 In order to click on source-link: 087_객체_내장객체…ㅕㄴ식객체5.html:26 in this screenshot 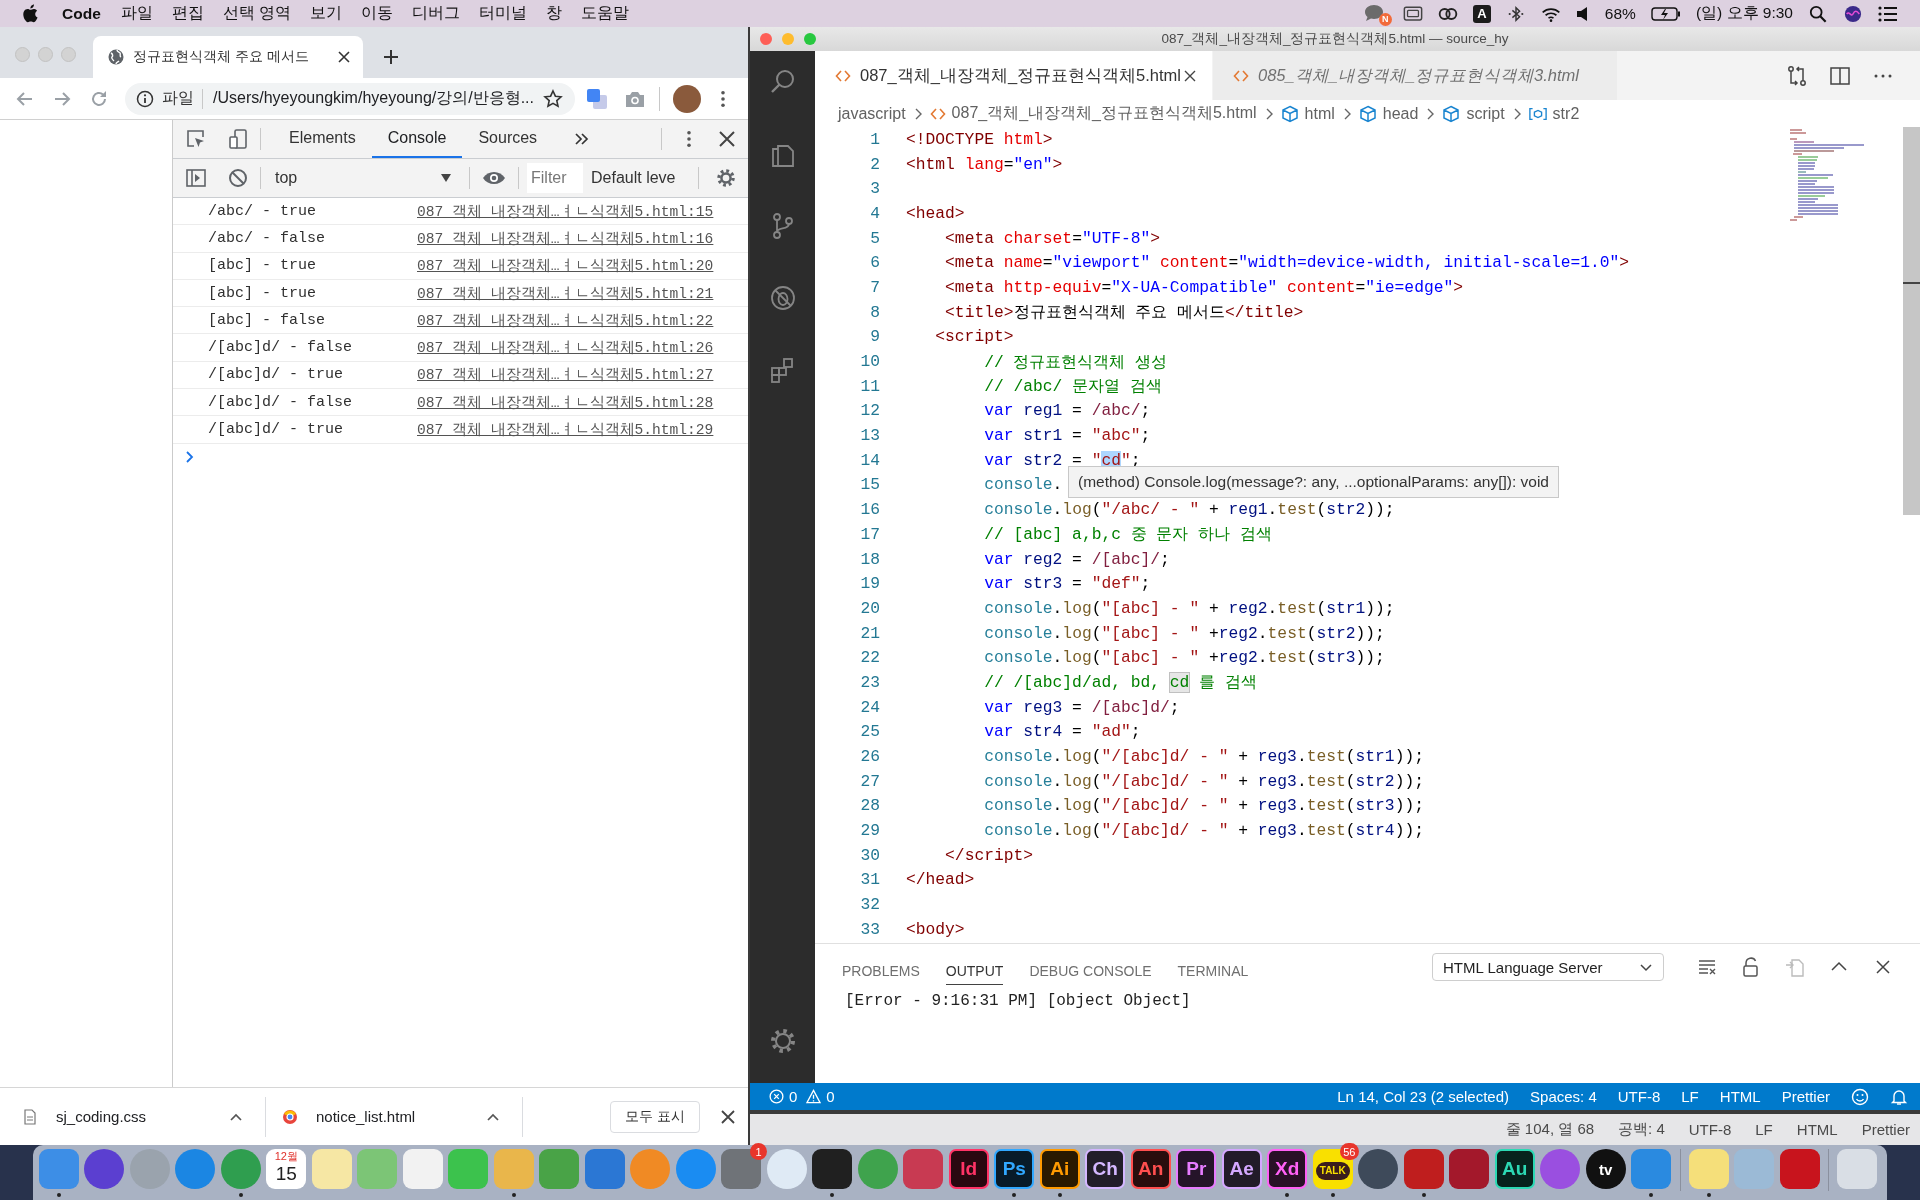, I will do `click(565, 348)`.